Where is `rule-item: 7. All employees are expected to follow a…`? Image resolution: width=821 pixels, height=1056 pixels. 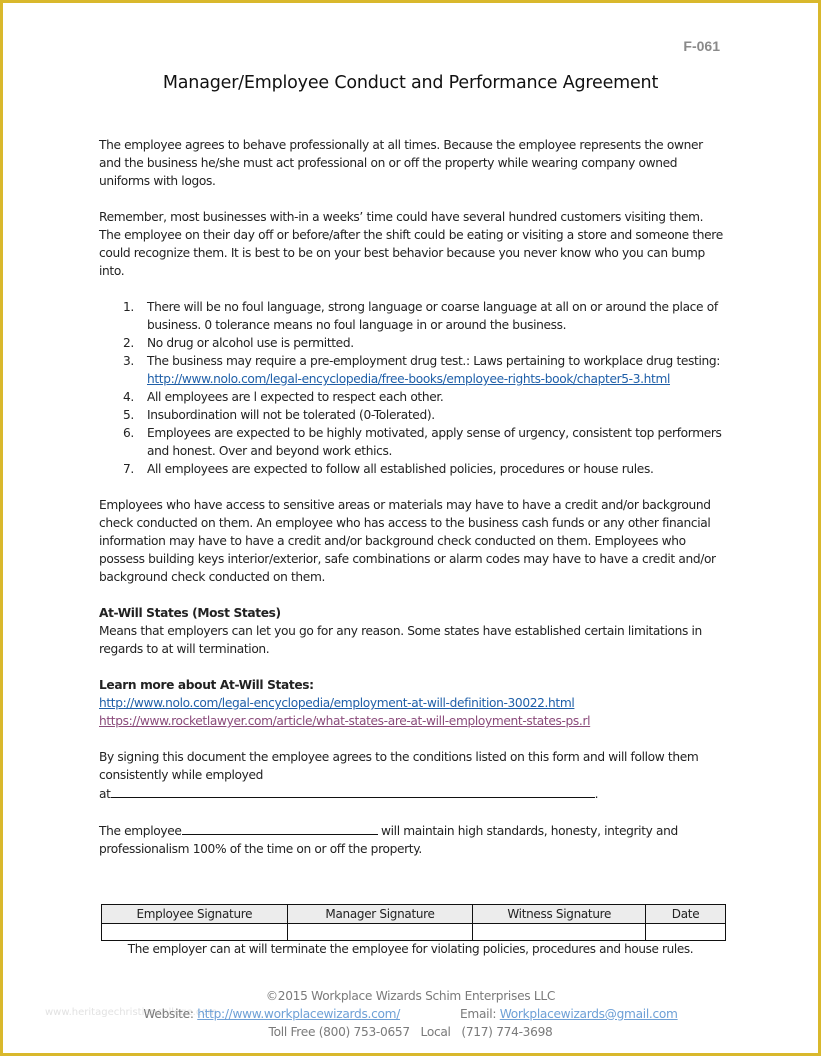
rule-item: 7. All employees are expected to follow a… is located at coordinates (388, 469).